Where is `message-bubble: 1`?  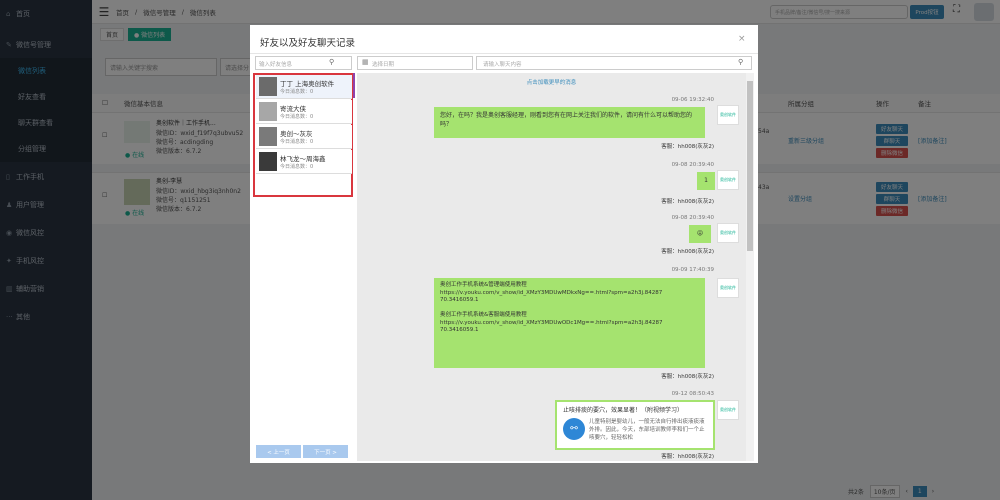 message-bubble: 1 is located at coordinates (706, 181).